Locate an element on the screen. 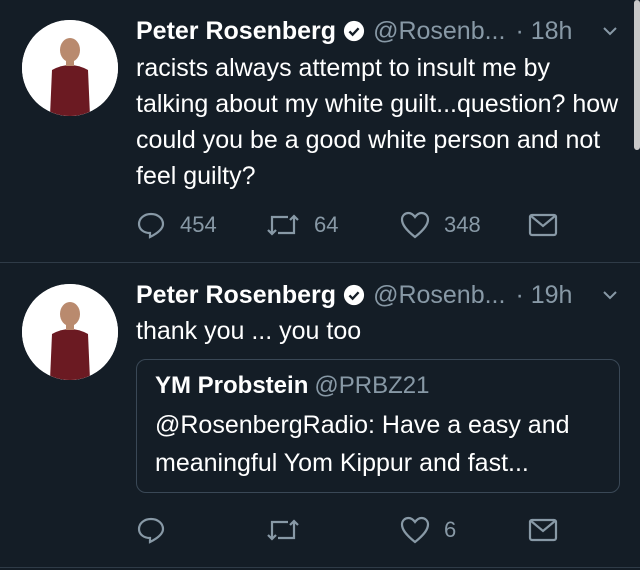  like-count: 6 is located at coordinates (450, 529).